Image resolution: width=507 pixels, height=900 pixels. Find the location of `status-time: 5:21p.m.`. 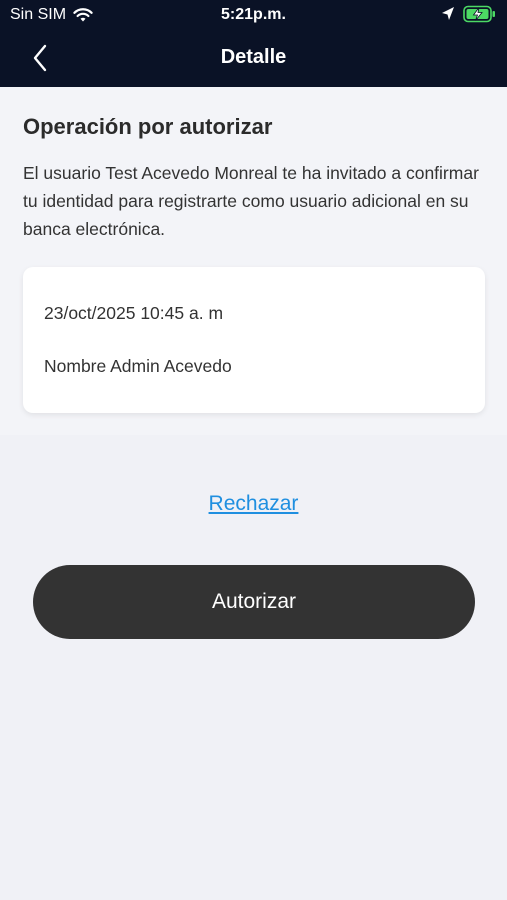

status-time: 5:21p.m. is located at coordinates (253, 14).